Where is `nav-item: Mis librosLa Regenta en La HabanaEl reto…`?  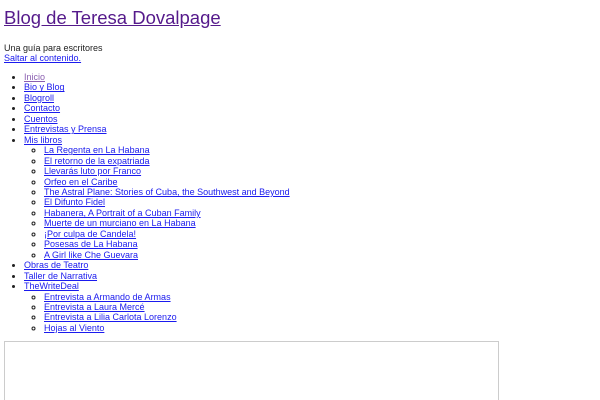 nav-item: Mis librosLa Regenta en La HabanaEl reto… is located at coordinates (157, 197).